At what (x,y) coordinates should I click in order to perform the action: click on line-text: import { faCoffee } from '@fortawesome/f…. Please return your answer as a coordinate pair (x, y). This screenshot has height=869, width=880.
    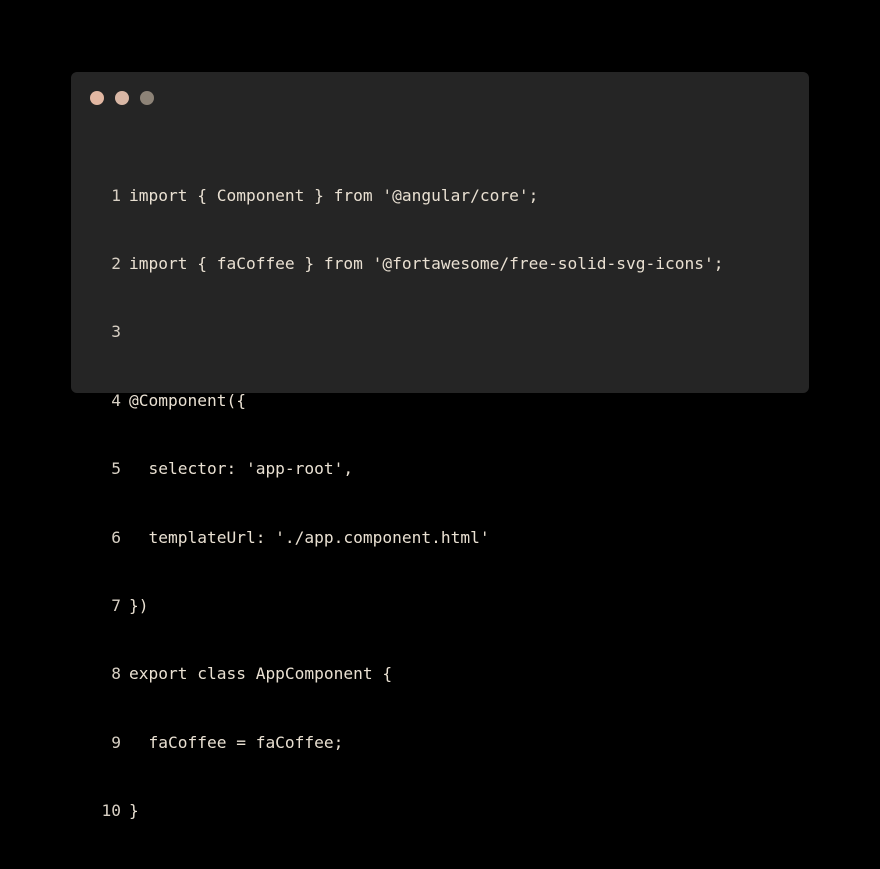
    Looking at the image, I should click on (426, 263).